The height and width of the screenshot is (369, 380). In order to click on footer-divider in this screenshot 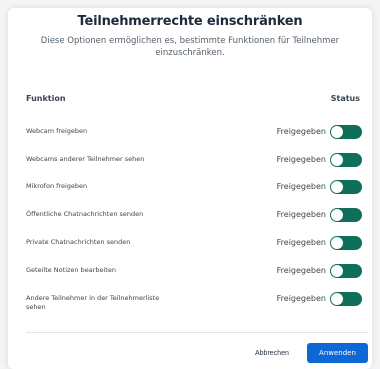, I will do `click(197, 332)`.